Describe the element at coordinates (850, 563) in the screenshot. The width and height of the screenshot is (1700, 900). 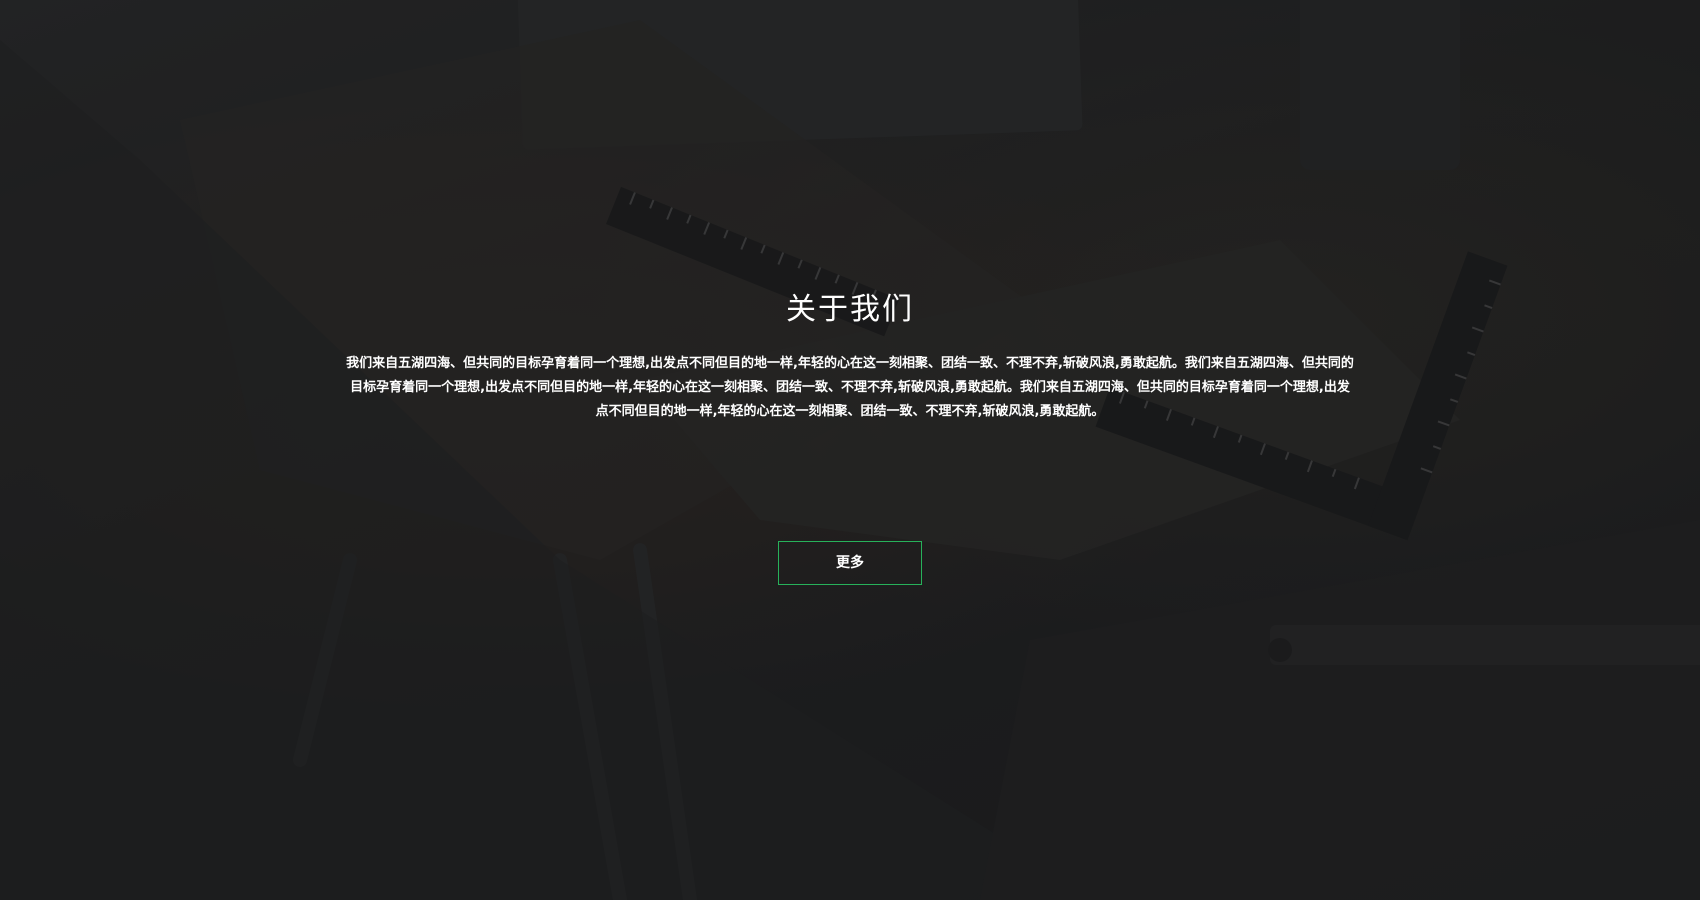
I see `more-button: 更多` at that location.